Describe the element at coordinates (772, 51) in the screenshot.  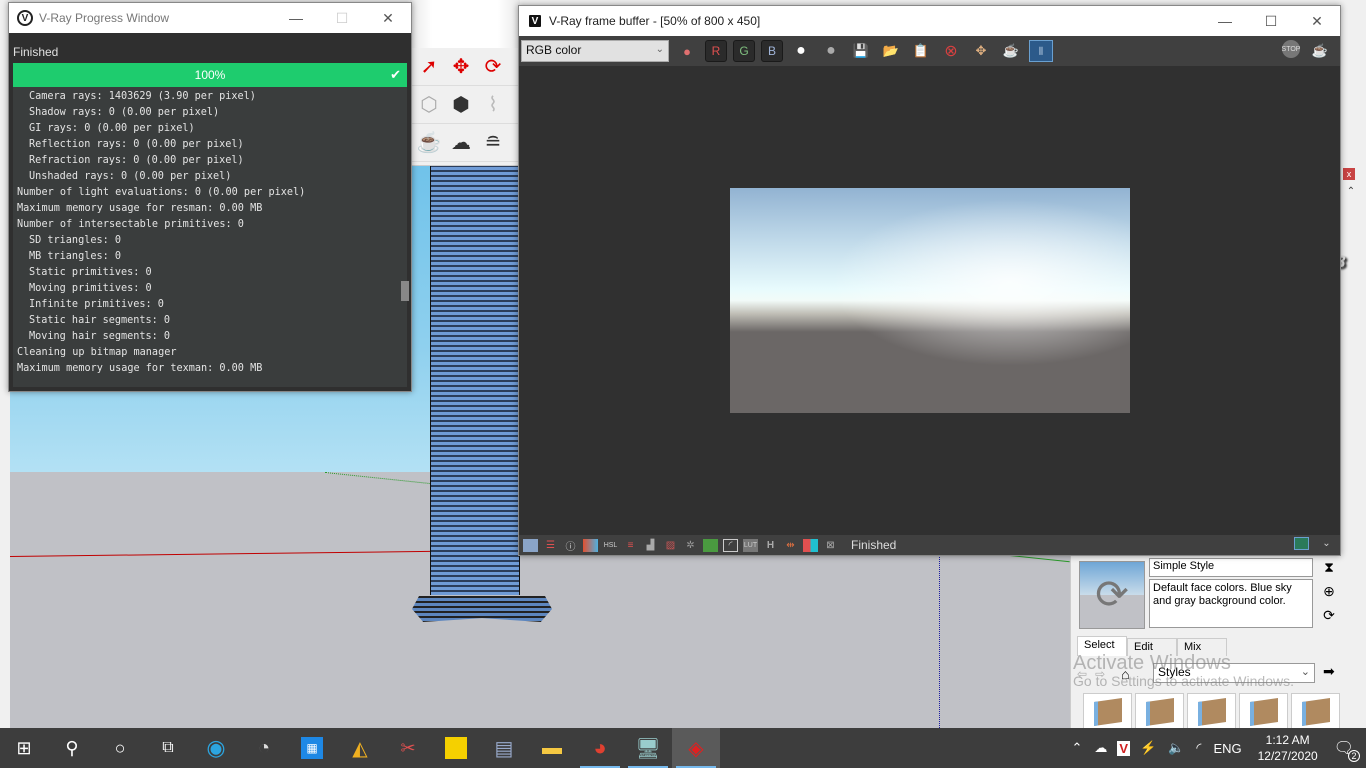
I see `blue-channel-button: B` at that location.